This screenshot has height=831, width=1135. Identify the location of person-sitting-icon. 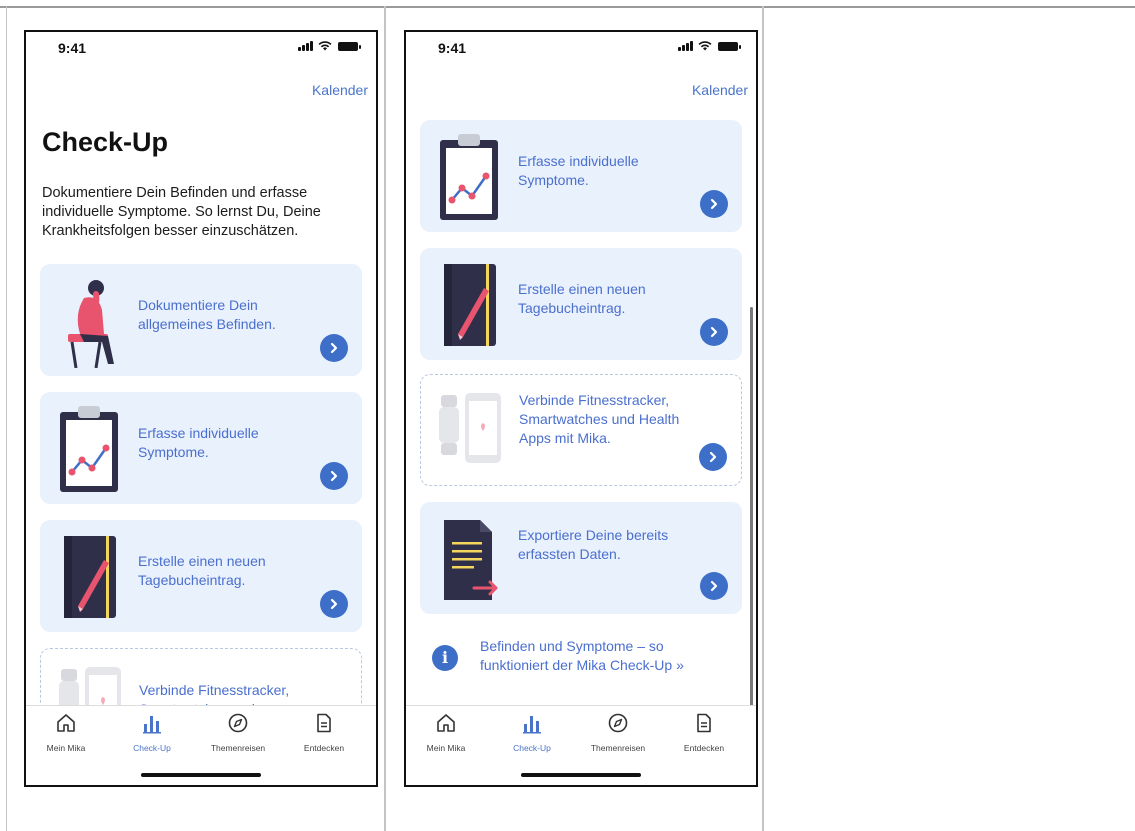
(91, 324).